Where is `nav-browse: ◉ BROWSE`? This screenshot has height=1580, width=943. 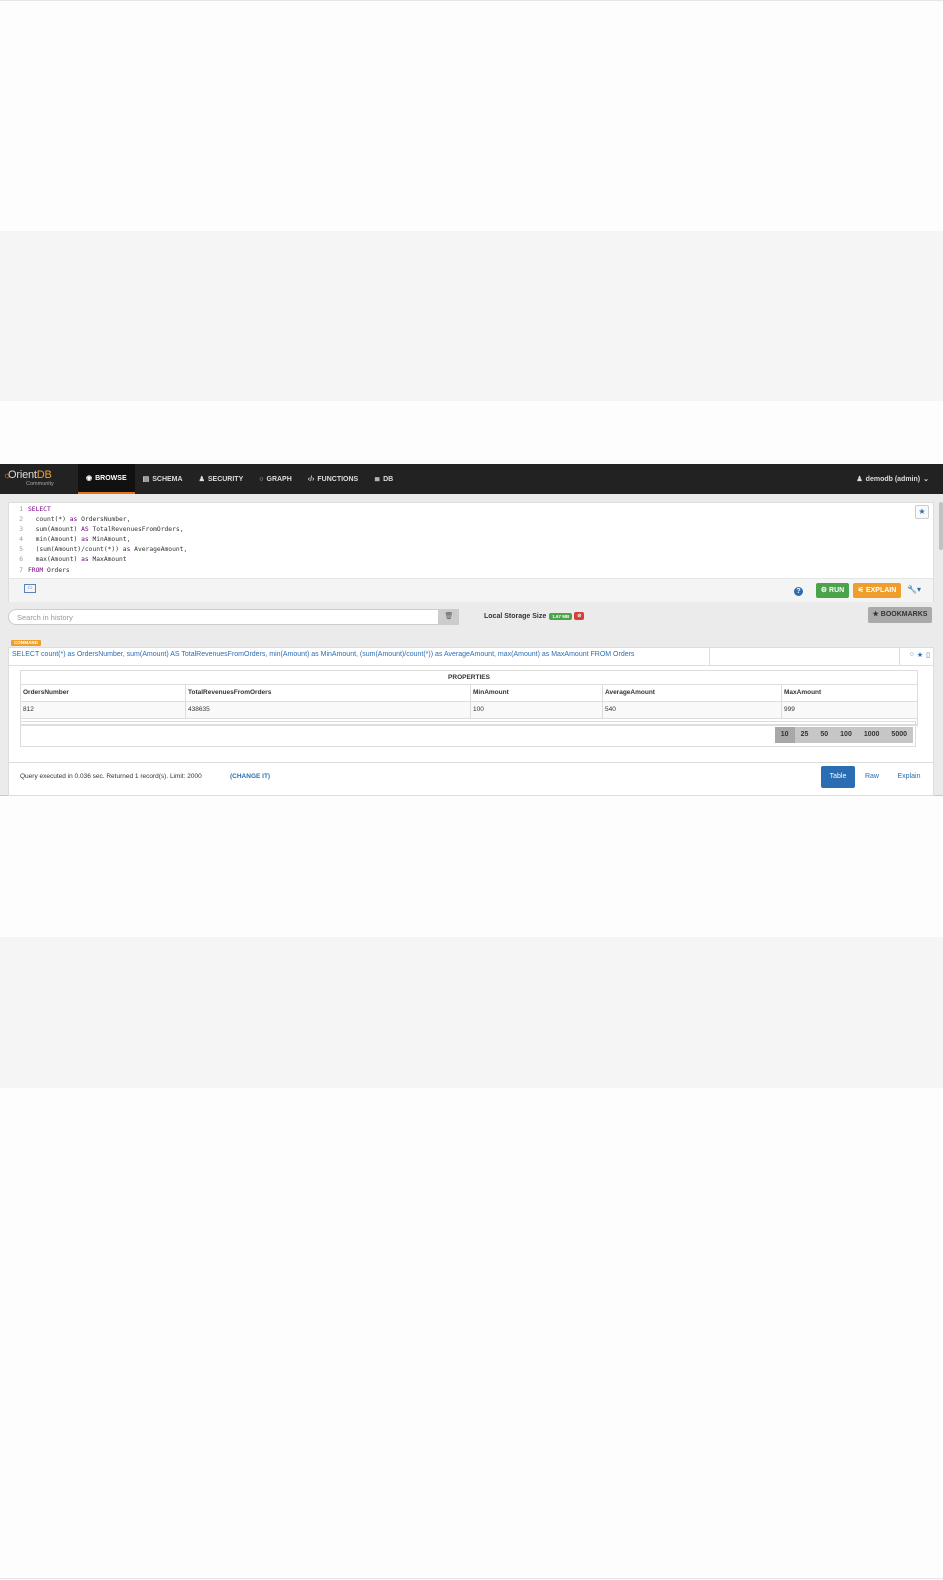
nav-browse: ◉ BROWSE is located at coordinates (106, 479).